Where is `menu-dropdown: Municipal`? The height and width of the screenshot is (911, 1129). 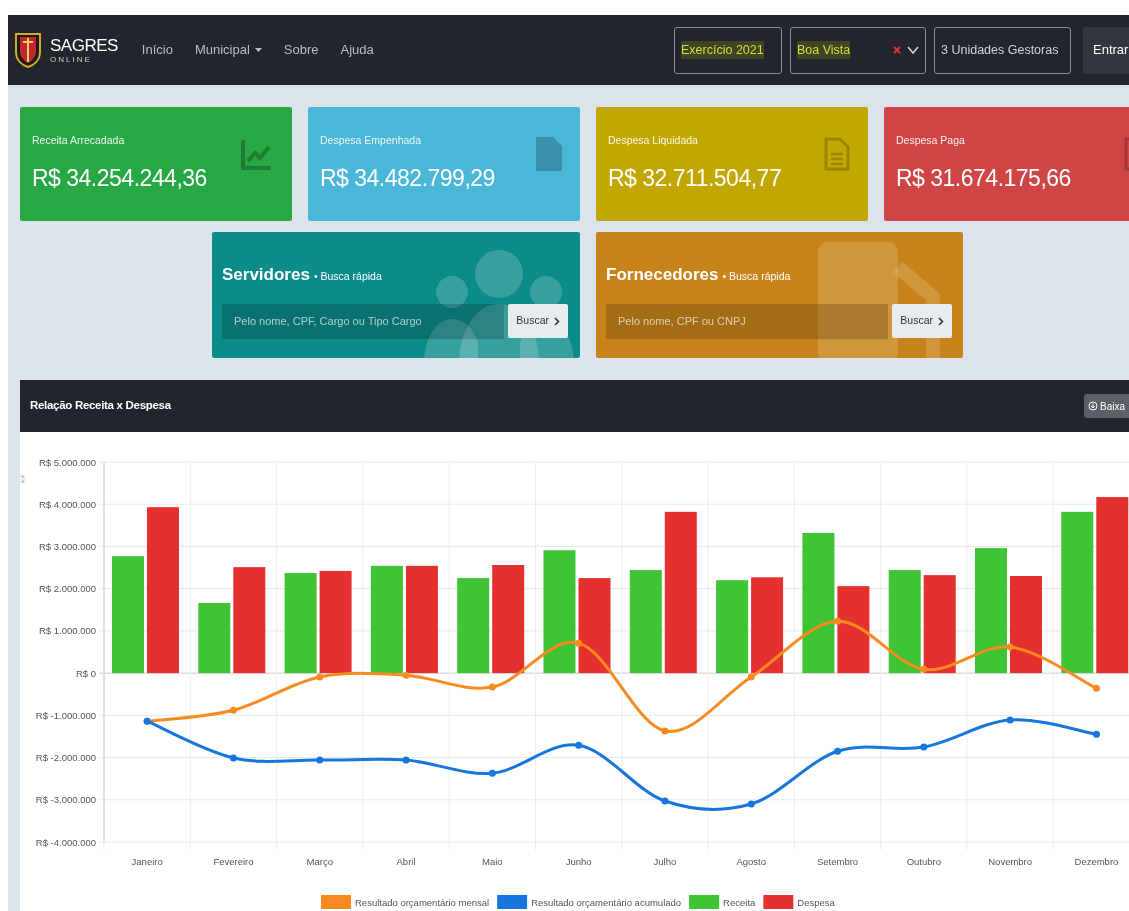 menu-dropdown: Municipal is located at coordinates (228, 50).